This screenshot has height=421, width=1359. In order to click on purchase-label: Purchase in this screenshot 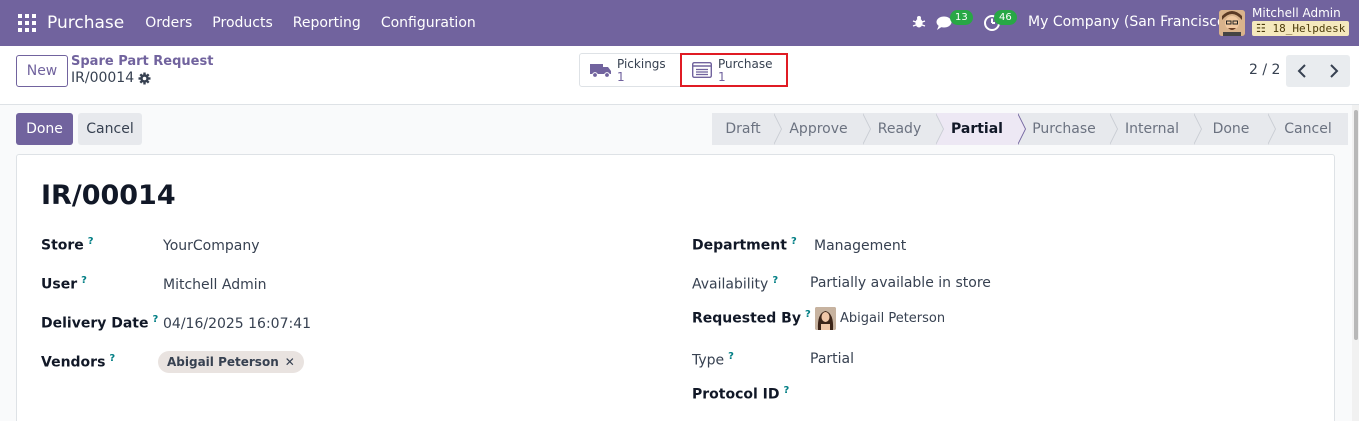, I will do `click(745, 63)`.